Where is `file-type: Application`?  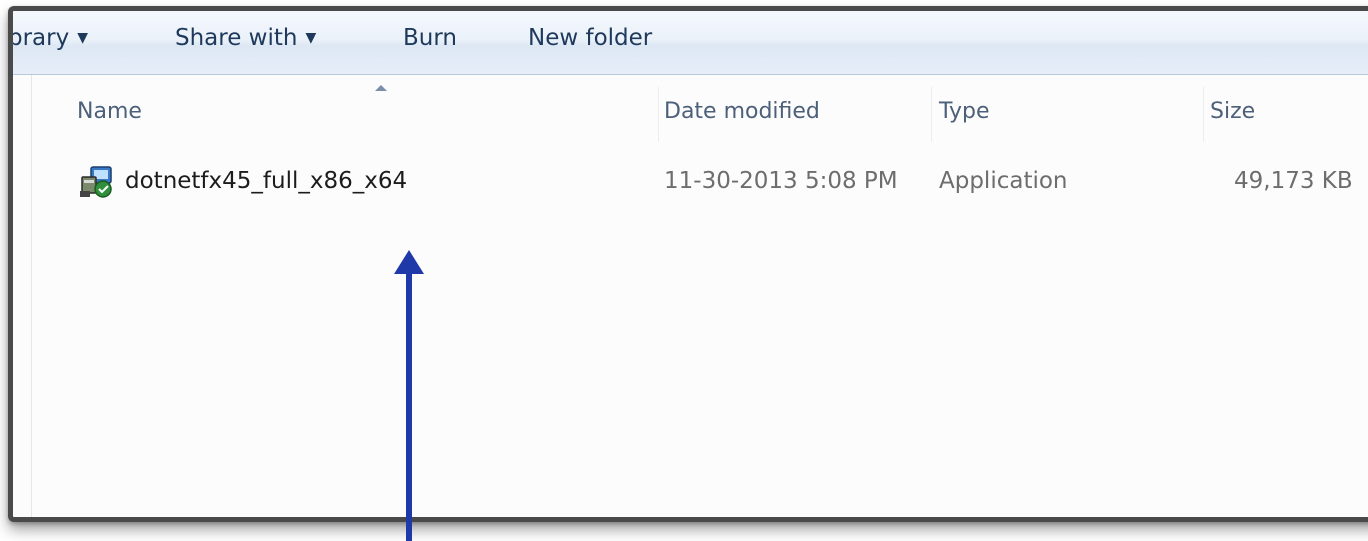
file-type: Application is located at coordinates (1003, 181).